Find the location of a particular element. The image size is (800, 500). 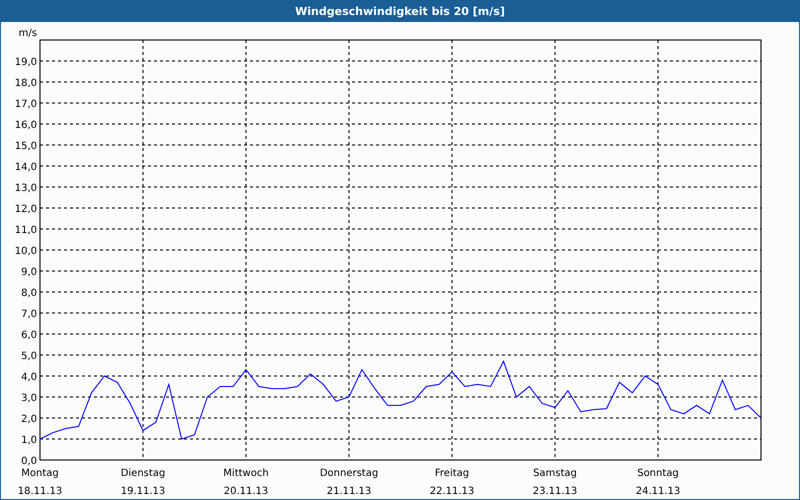

date-label: 21.11.13 is located at coordinates (349, 491).